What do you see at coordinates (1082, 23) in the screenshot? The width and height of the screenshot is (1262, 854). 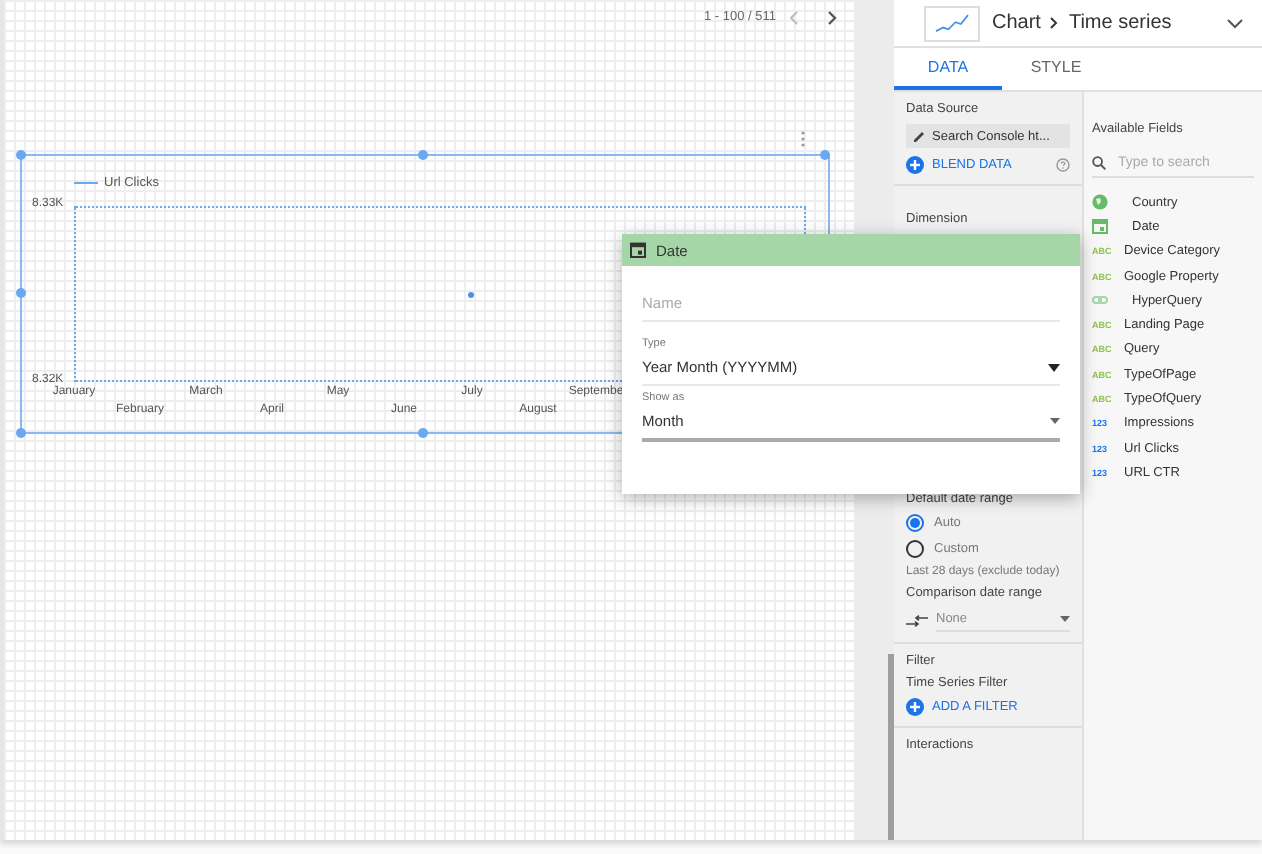 I see `chart-type-title: Chart Time series` at bounding box center [1082, 23].